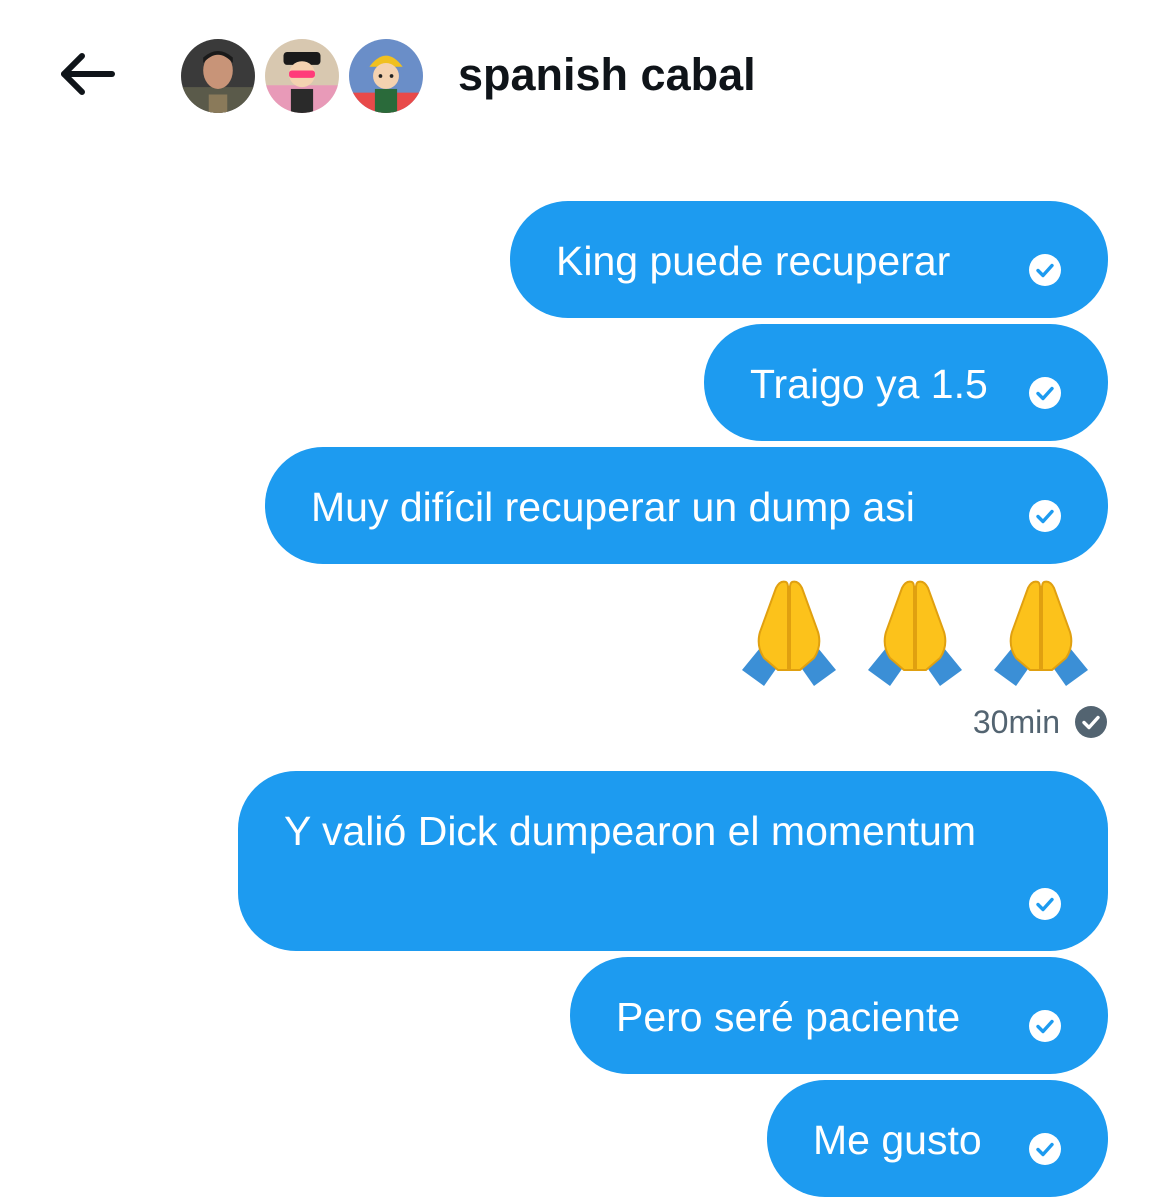  Describe the element at coordinates (607, 74) in the screenshot. I see `conversation-title: spanish cabal` at that location.